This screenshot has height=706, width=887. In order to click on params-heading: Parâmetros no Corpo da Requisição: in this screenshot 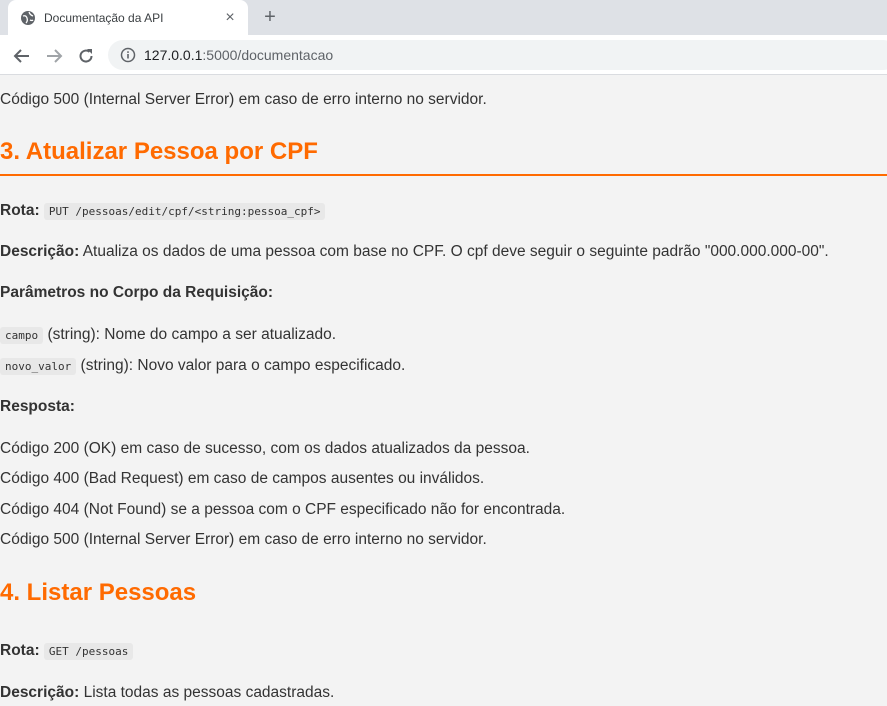, I will do `click(137, 292)`.